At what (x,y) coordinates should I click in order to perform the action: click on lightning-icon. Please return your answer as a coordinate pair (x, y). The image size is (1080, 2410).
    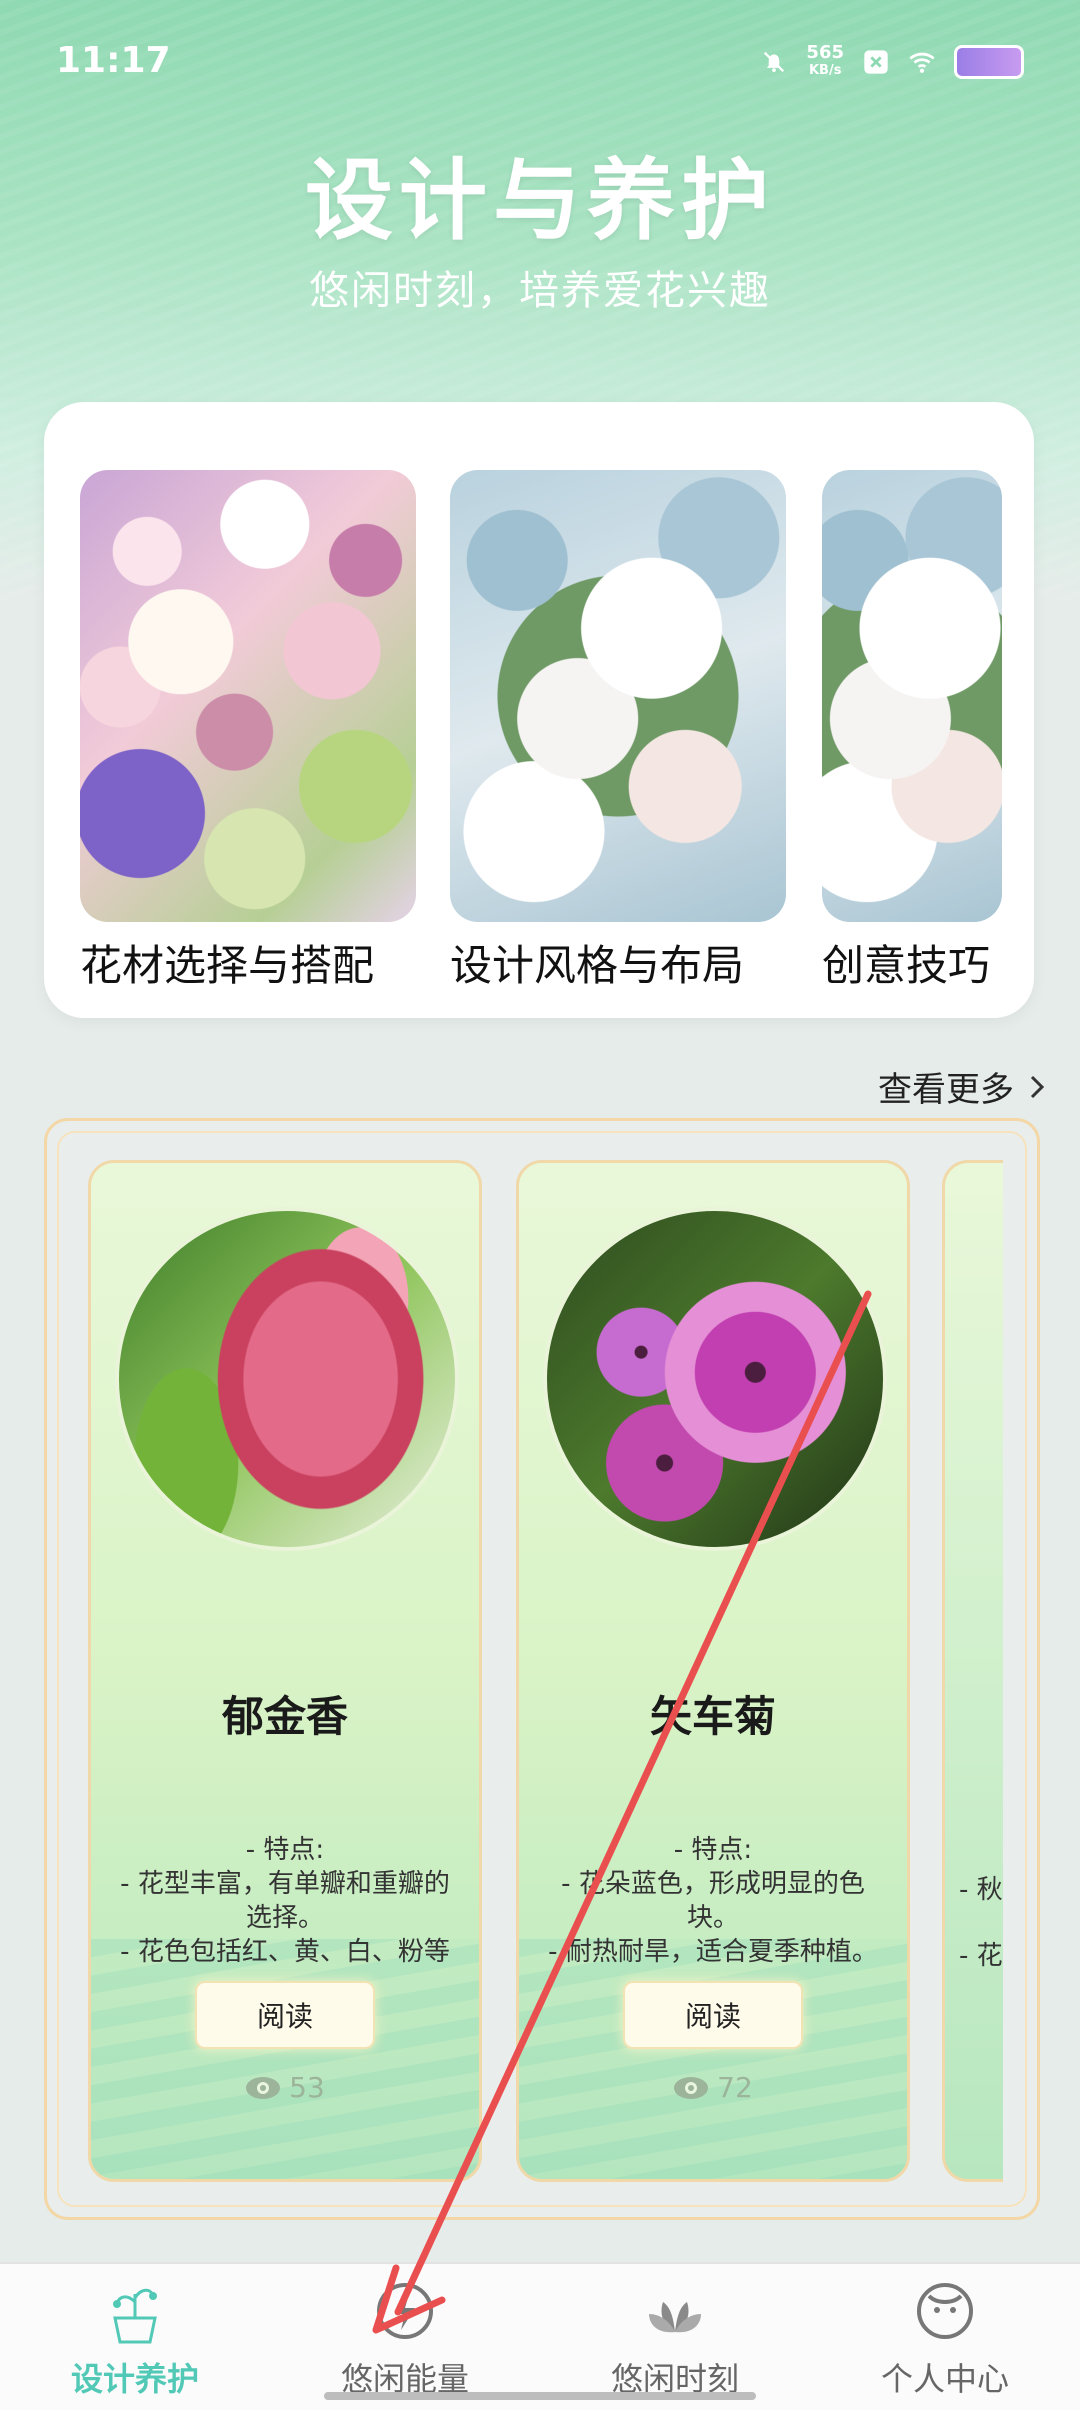
    Looking at the image, I should click on (405, 2311).